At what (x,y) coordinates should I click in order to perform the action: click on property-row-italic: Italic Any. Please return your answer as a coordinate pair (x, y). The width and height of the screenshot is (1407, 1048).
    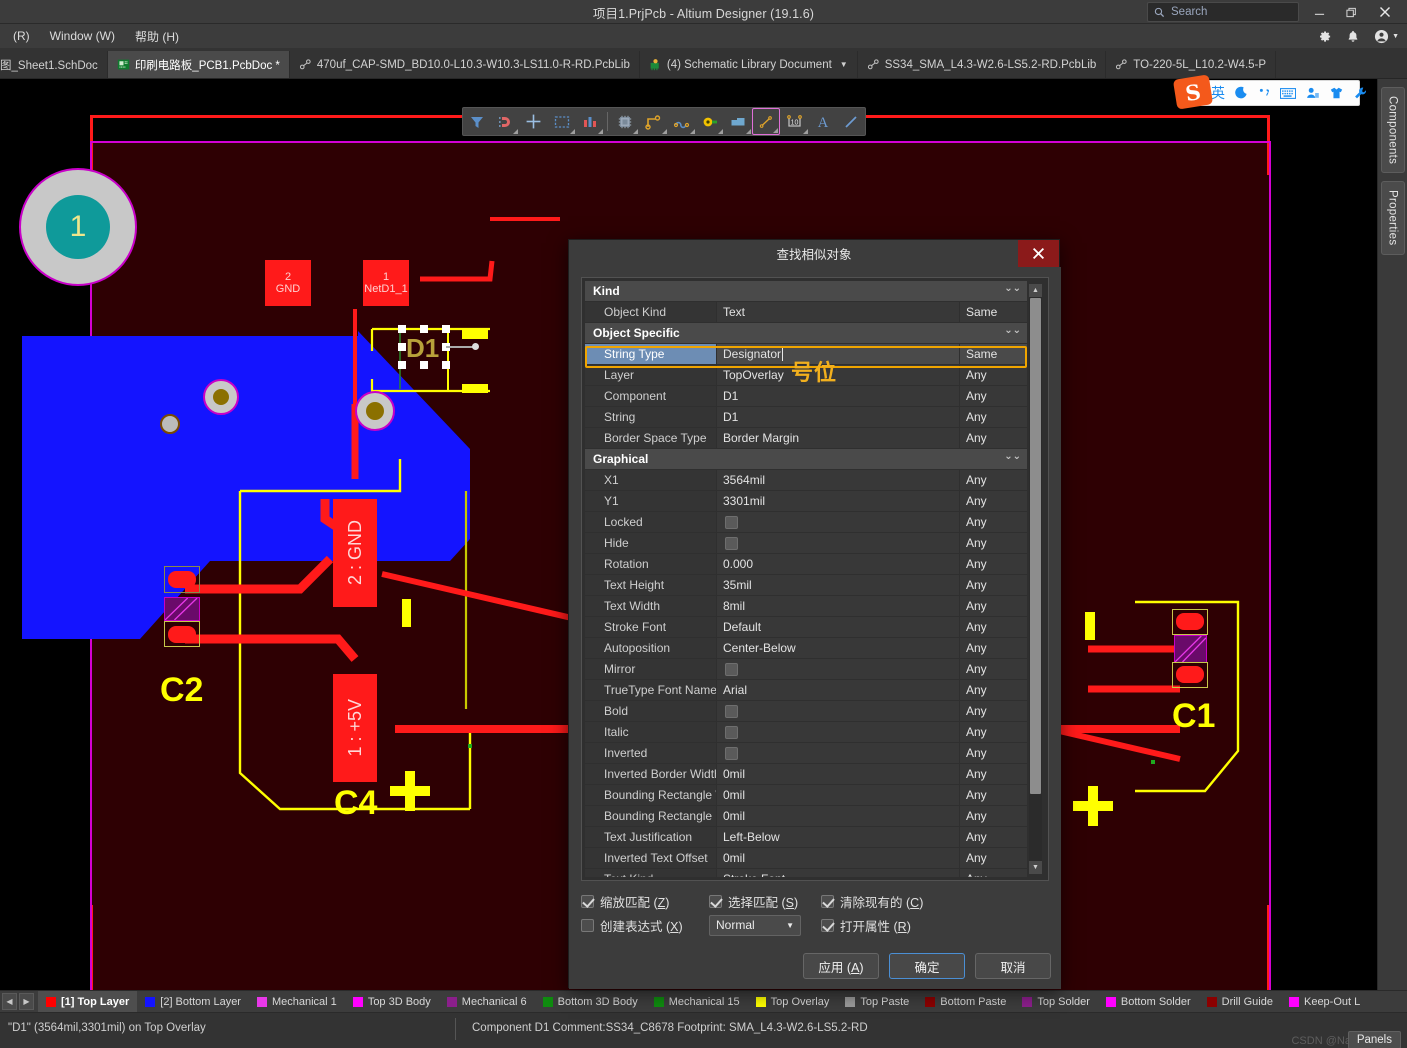
    Looking at the image, I should click on (806, 732).